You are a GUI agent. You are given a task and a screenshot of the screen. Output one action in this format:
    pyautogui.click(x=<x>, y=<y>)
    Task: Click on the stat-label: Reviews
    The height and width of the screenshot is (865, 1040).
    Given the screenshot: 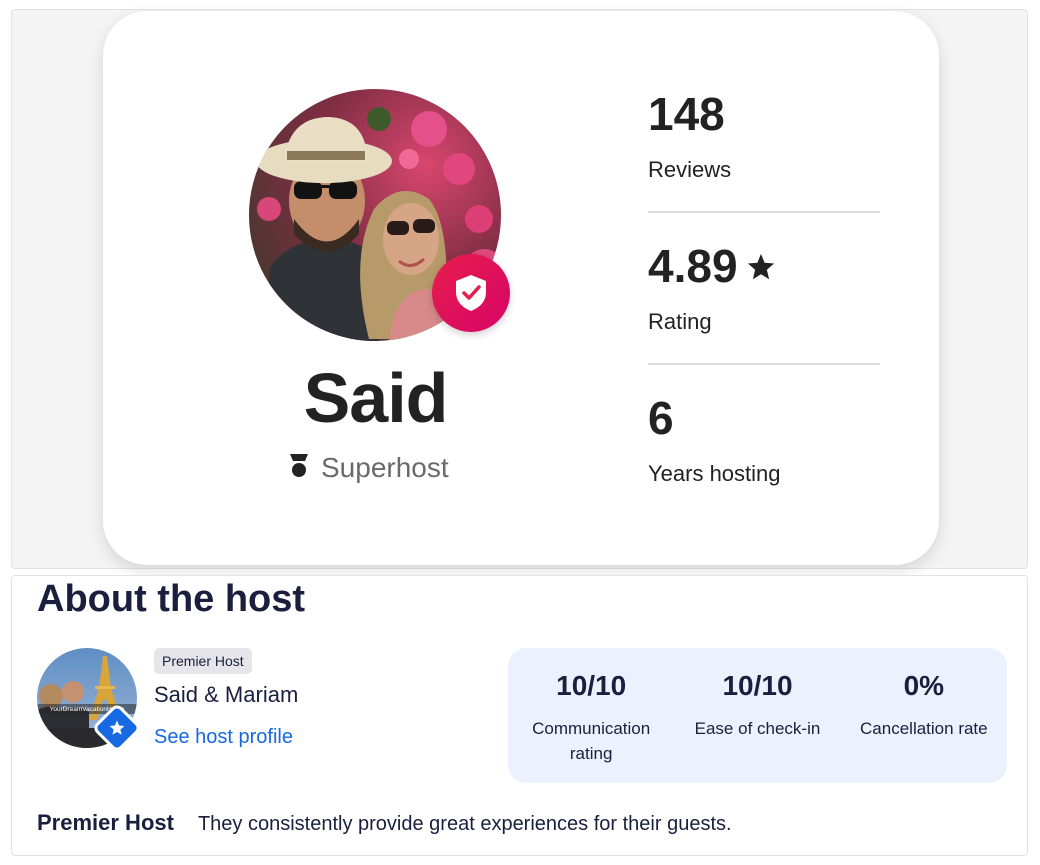 What is the action you would take?
    pyautogui.click(x=690, y=169)
    